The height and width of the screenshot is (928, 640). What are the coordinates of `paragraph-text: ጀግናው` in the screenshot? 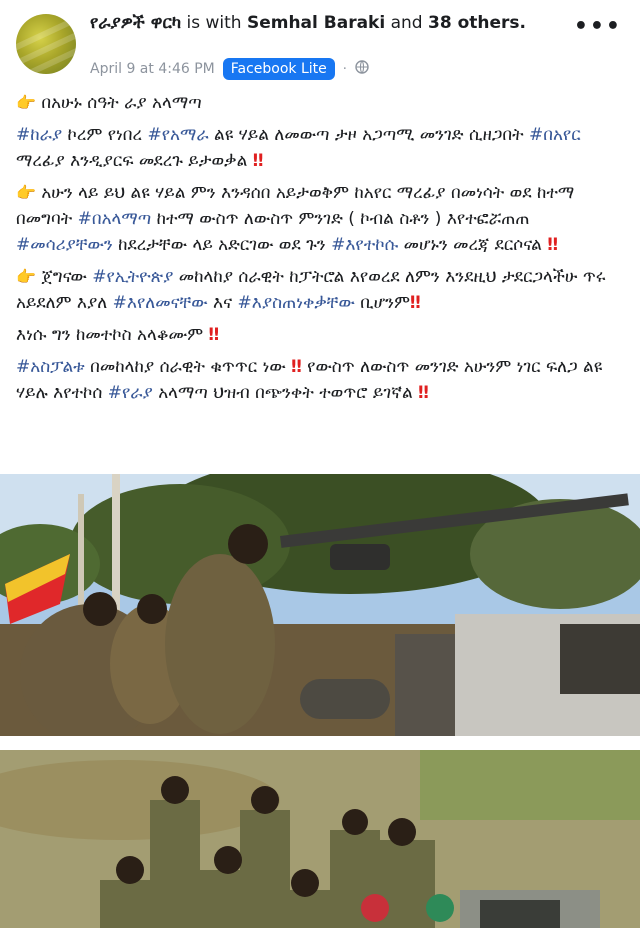 It's located at (67, 277).